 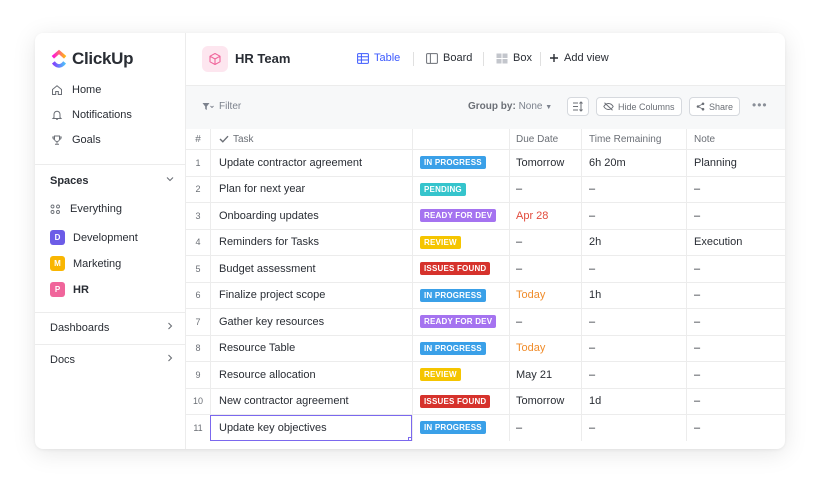 What do you see at coordinates (633, 139) in the screenshot?
I see `col-time-header: Time Remaining` at bounding box center [633, 139].